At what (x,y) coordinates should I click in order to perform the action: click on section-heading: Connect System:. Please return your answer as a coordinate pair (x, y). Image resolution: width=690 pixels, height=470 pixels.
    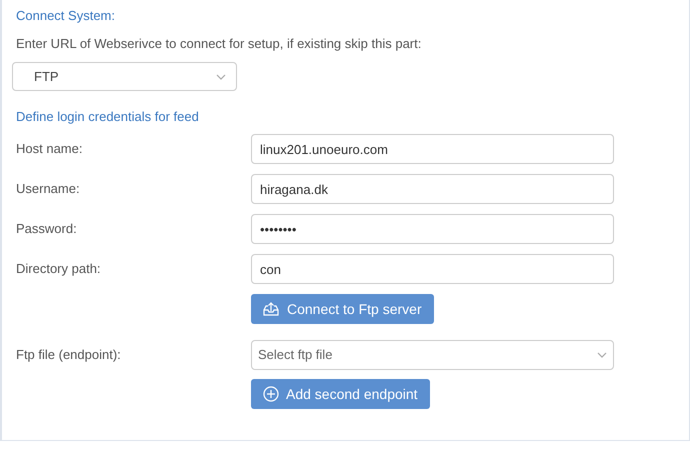
    Looking at the image, I should click on (66, 16).